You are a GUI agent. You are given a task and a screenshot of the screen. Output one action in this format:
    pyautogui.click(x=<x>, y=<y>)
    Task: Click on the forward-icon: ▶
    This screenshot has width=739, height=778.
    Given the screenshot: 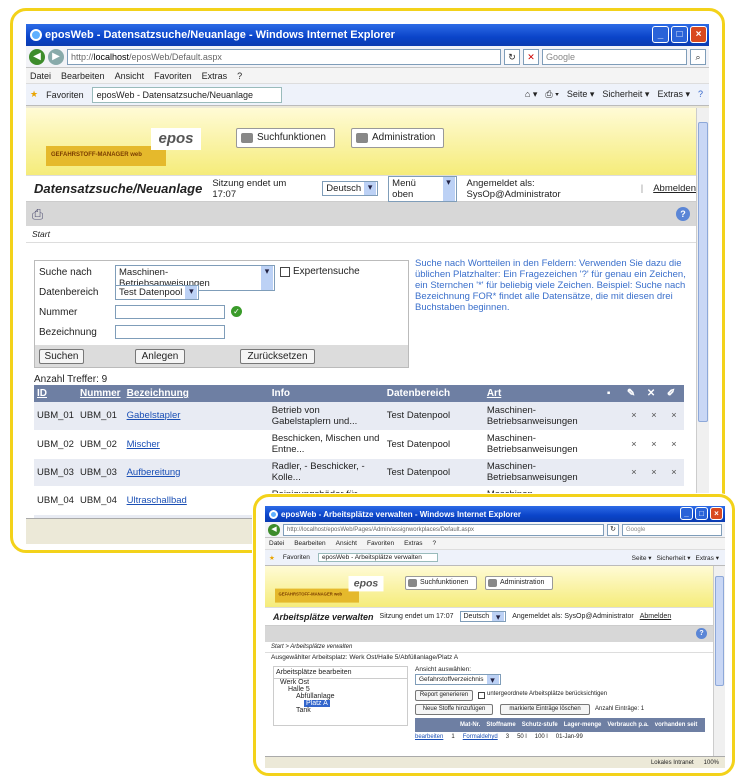 What is the action you would take?
    pyautogui.click(x=56, y=56)
    